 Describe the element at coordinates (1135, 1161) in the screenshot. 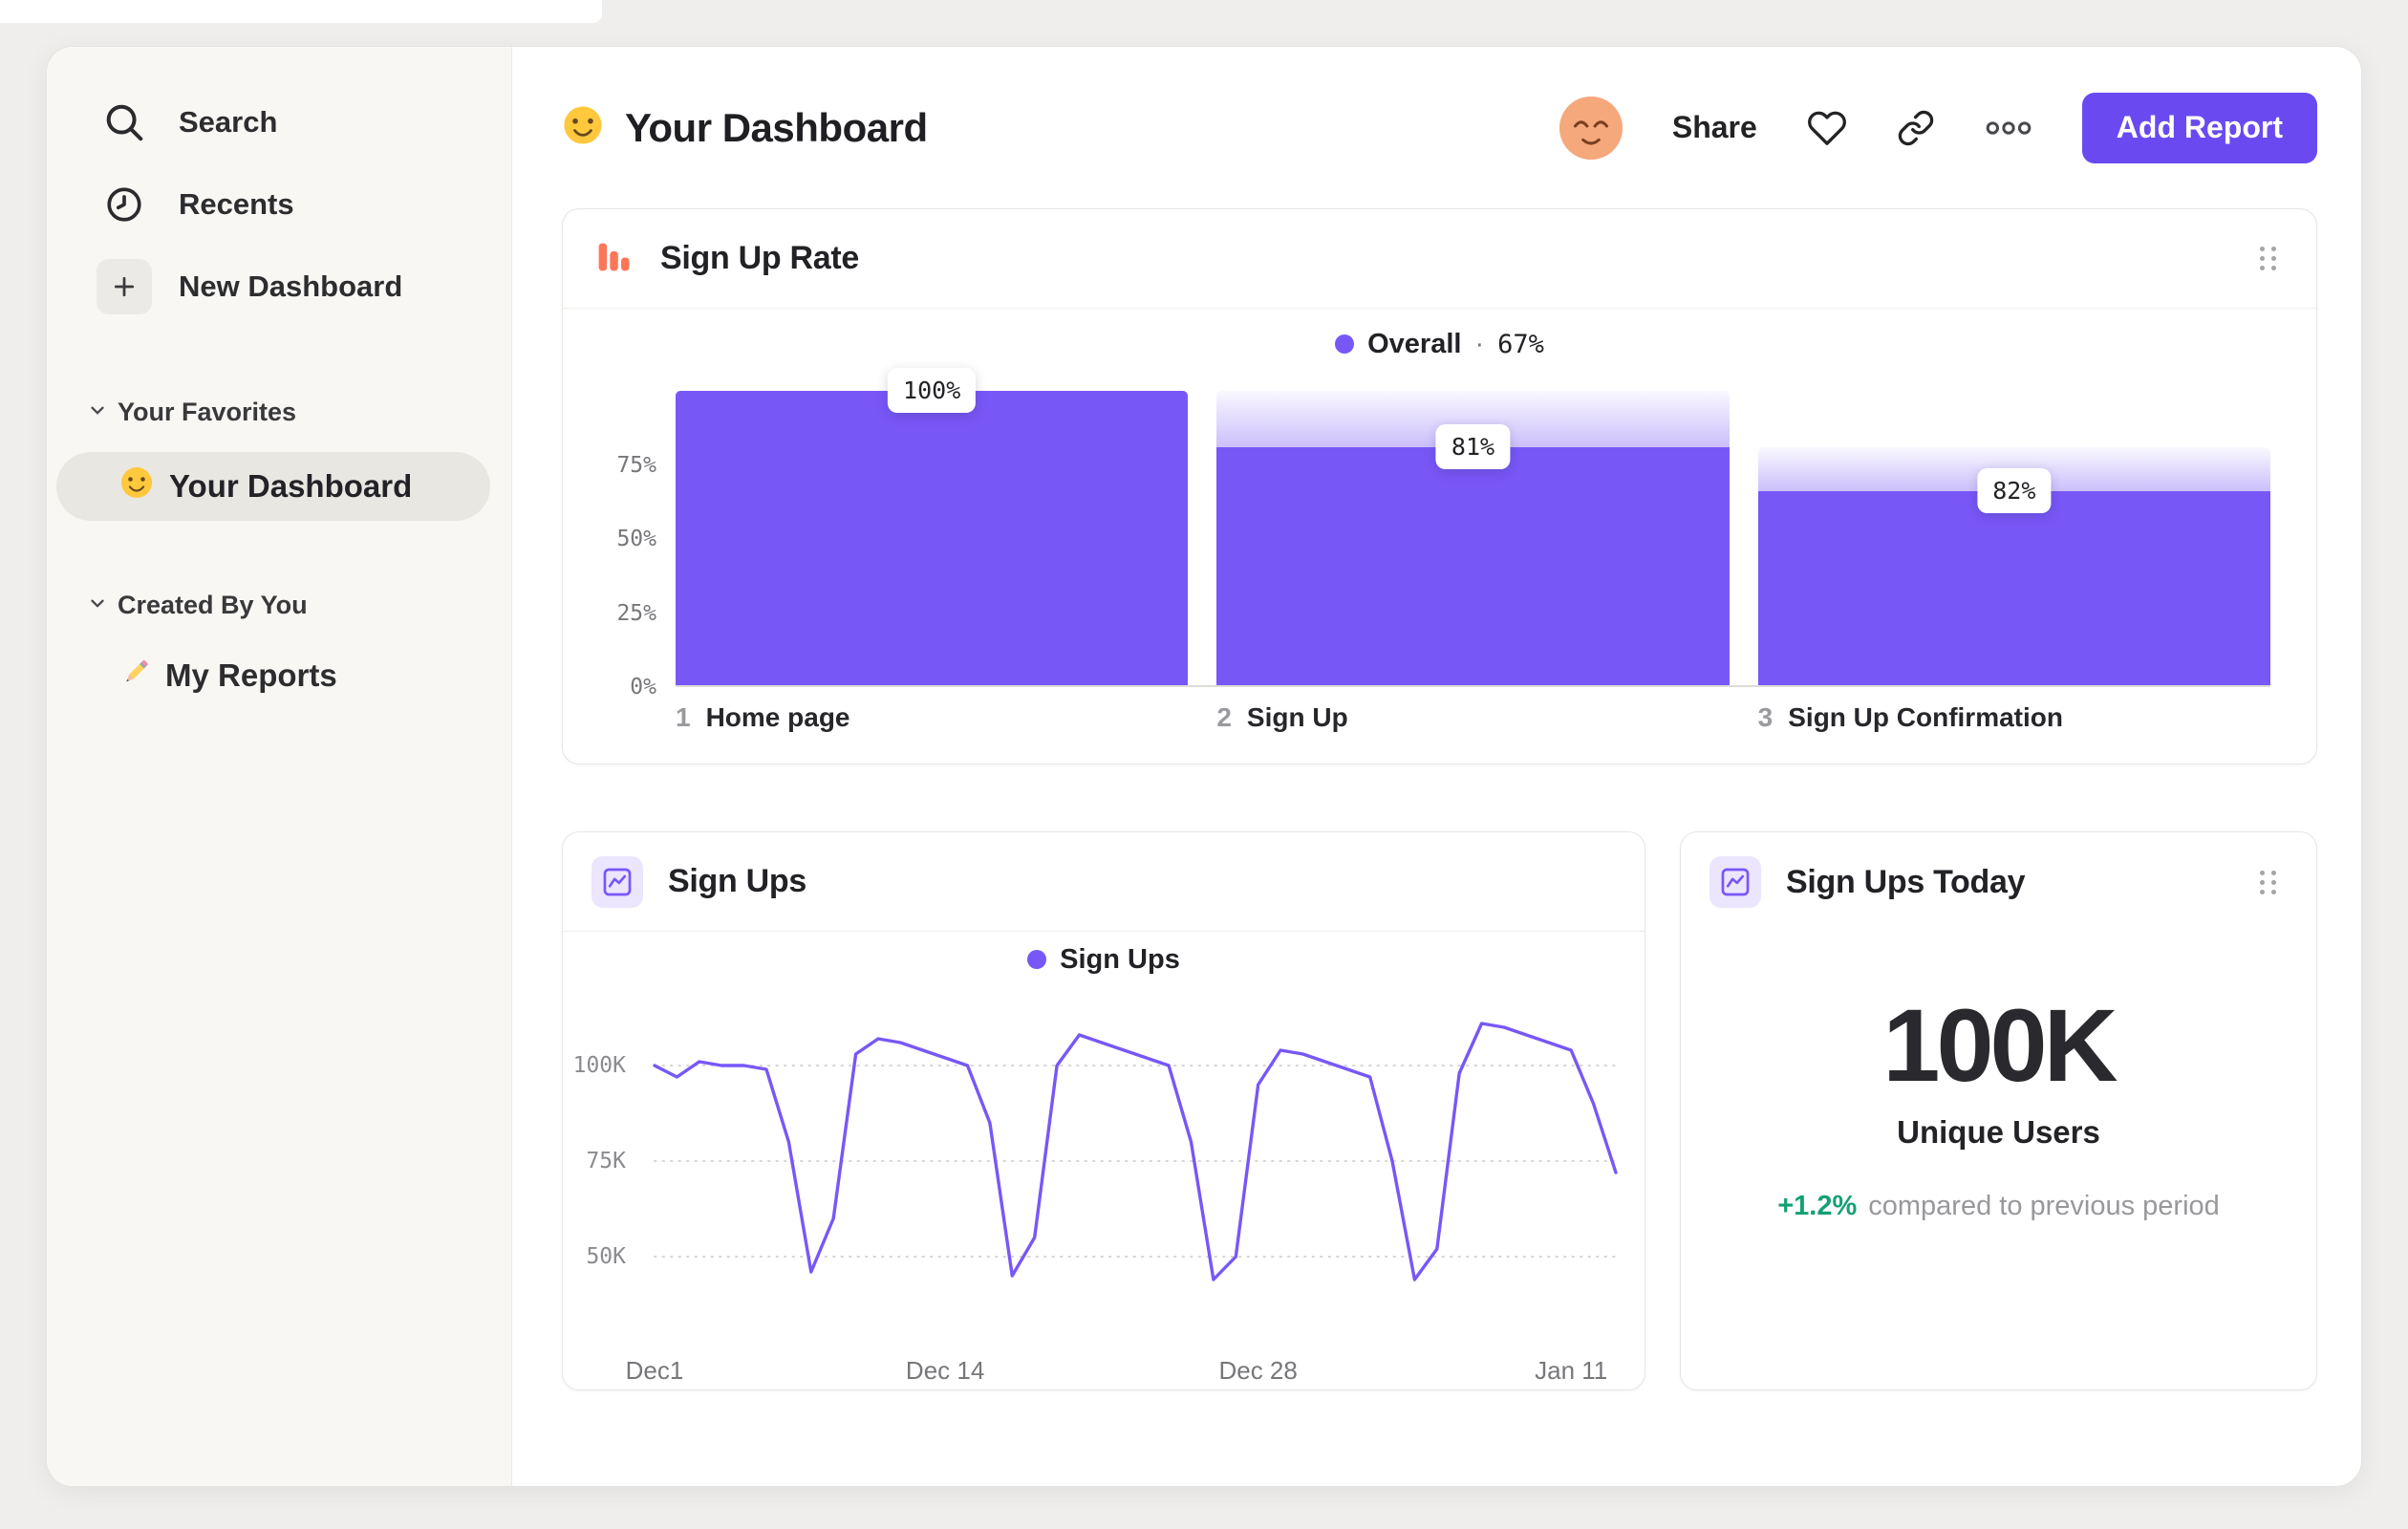

I see `line-gridlines` at that location.